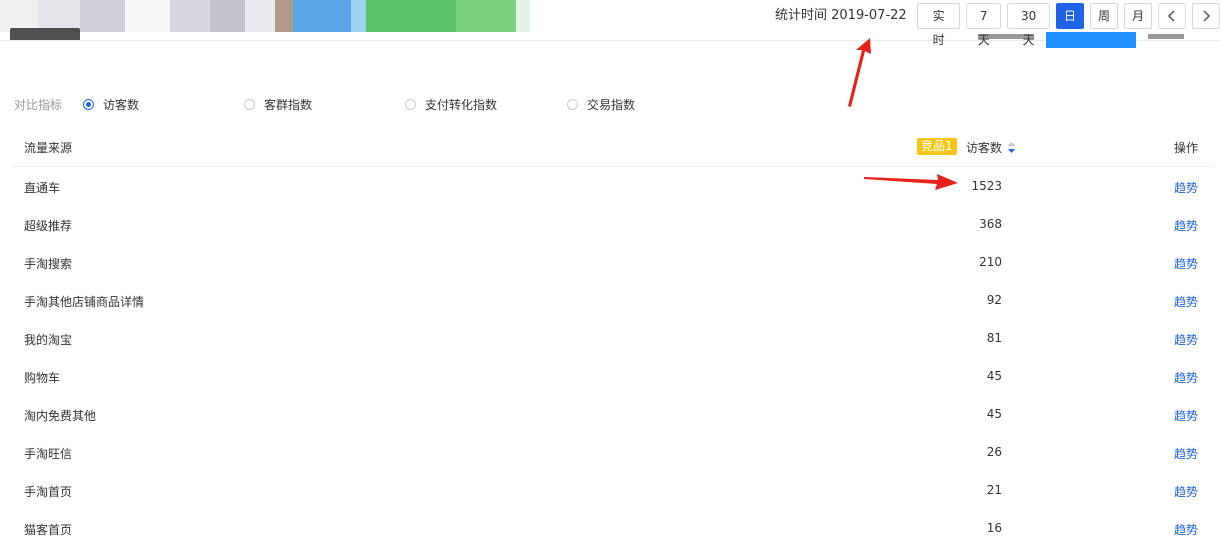 Image resolution: width=1220 pixels, height=550 pixels. Describe the element at coordinates (1091, 40) in the screenshot. I see `header-primary-button-clipped` at that location.